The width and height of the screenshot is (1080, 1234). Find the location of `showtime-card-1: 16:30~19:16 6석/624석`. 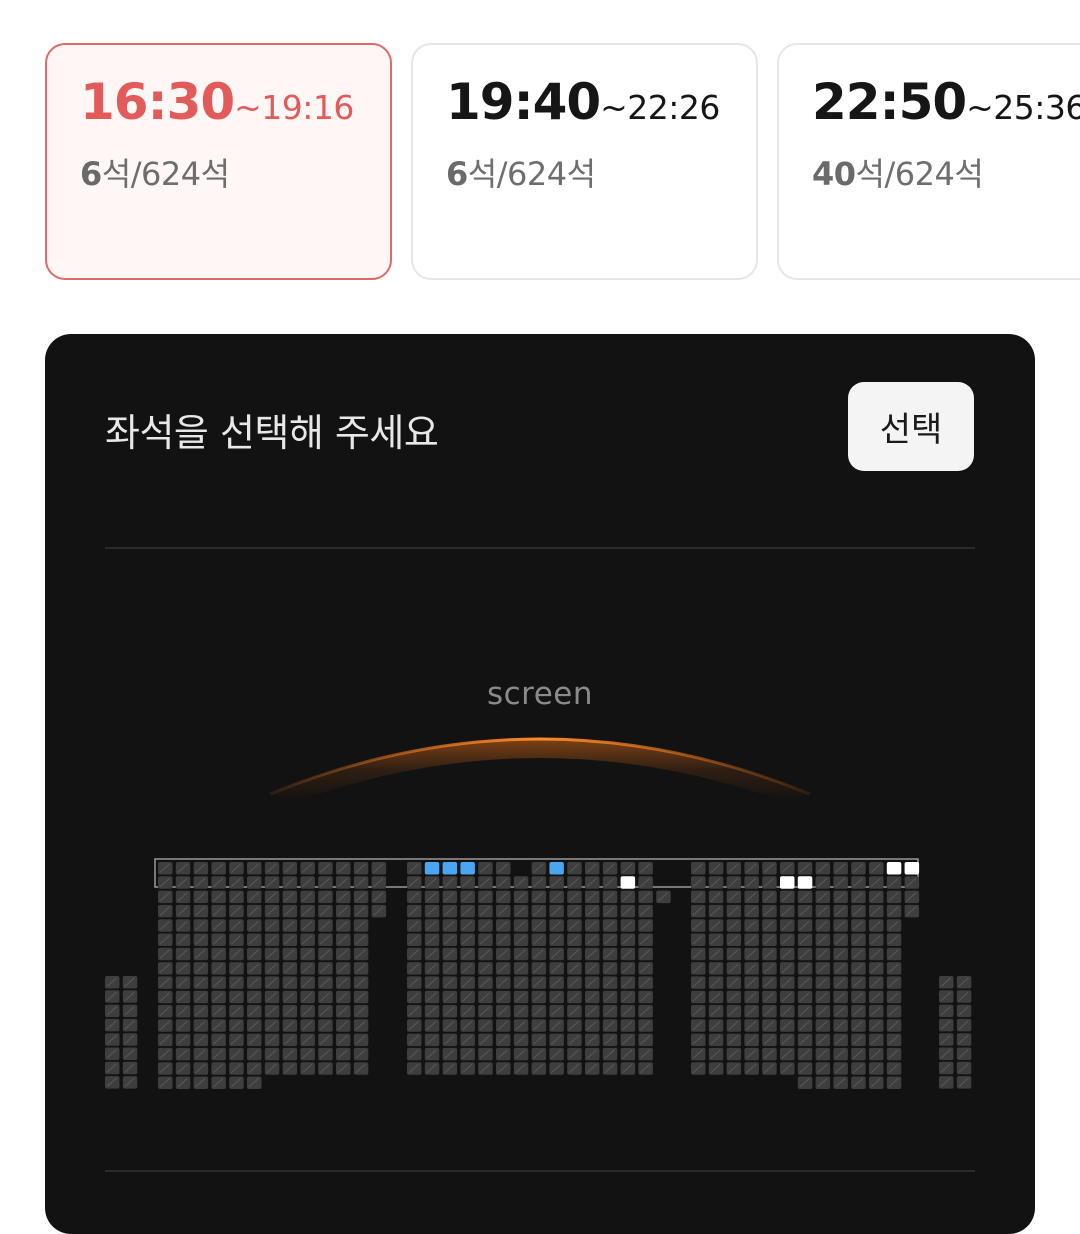

showtime-card-1: 16:30~19:16 6석/624석 is located at coordinates (218, 161).